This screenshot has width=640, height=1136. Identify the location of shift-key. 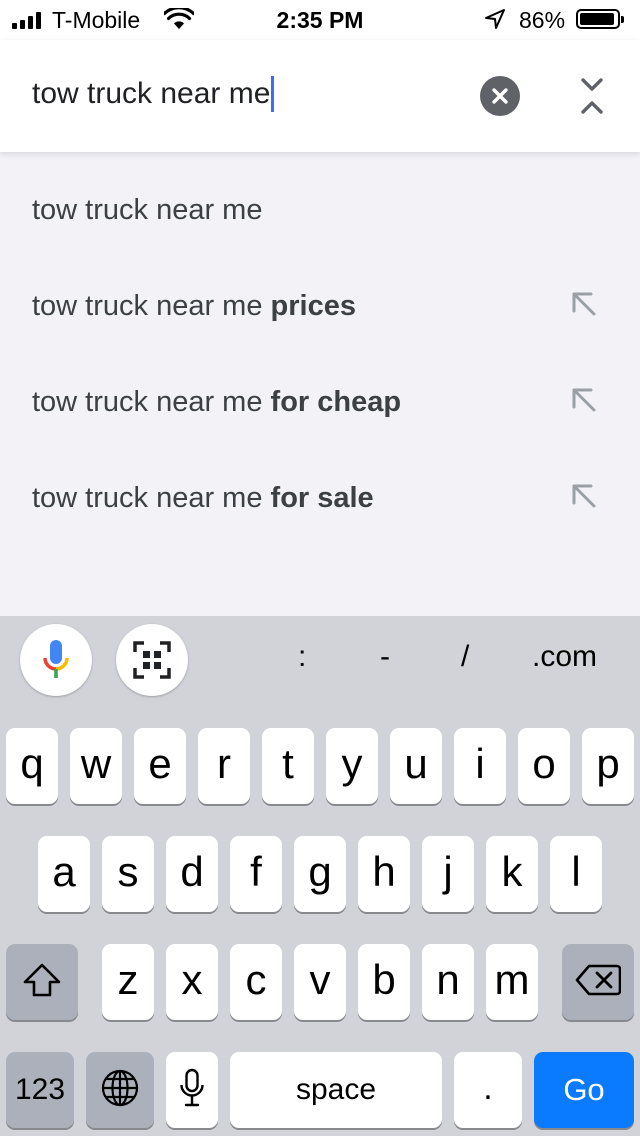
(42, 982).